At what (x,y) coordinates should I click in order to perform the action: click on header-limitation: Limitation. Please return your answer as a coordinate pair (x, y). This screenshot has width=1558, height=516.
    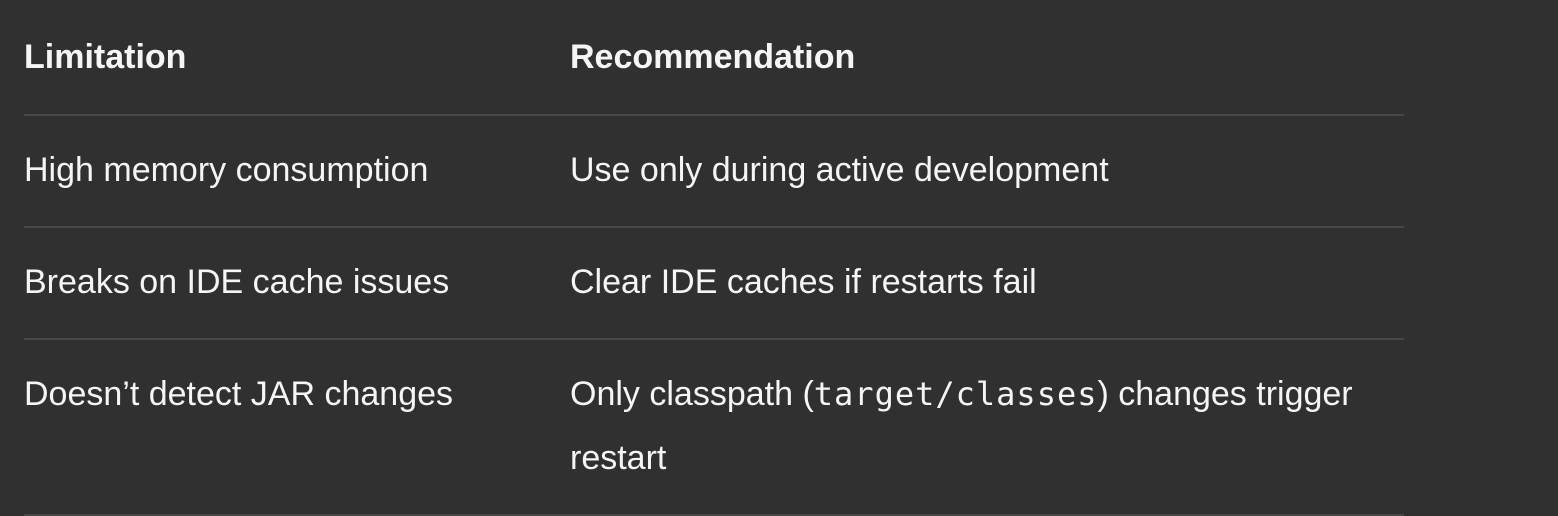
    Looking at the image, I should click on (297, 58).